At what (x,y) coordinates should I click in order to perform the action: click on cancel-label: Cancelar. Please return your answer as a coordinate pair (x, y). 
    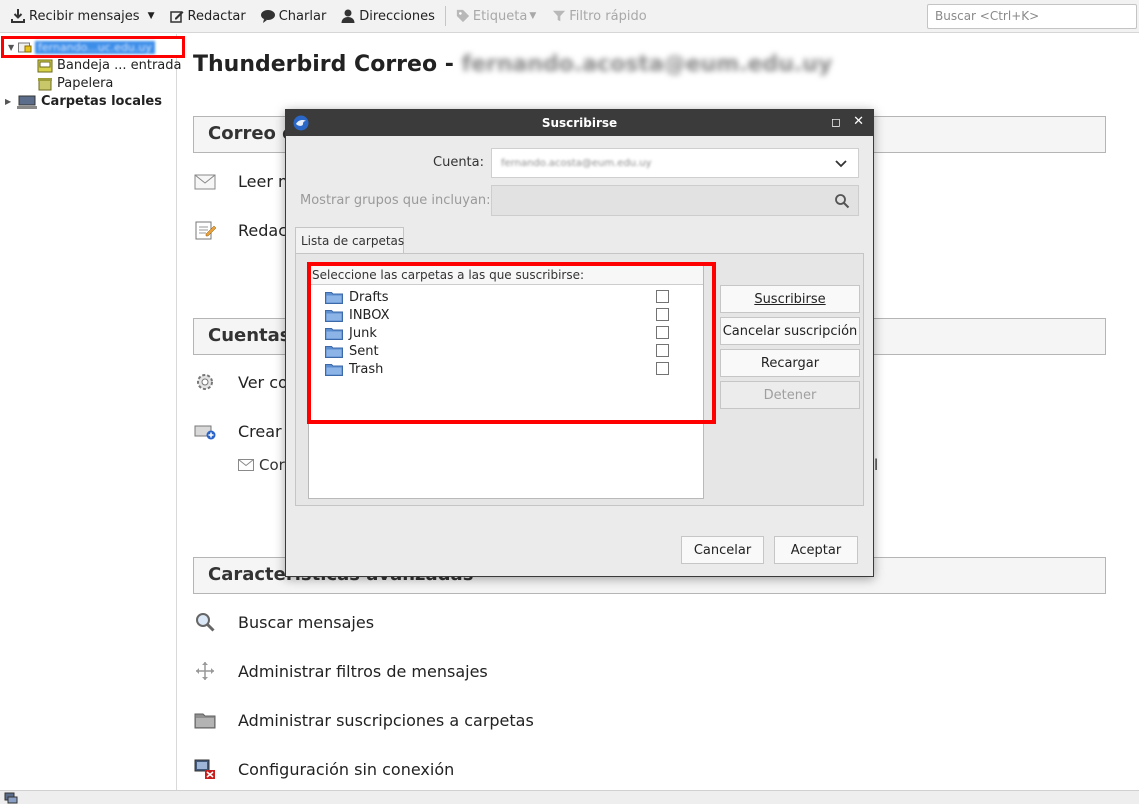
    Looking at the image, I should click on (722, 550).